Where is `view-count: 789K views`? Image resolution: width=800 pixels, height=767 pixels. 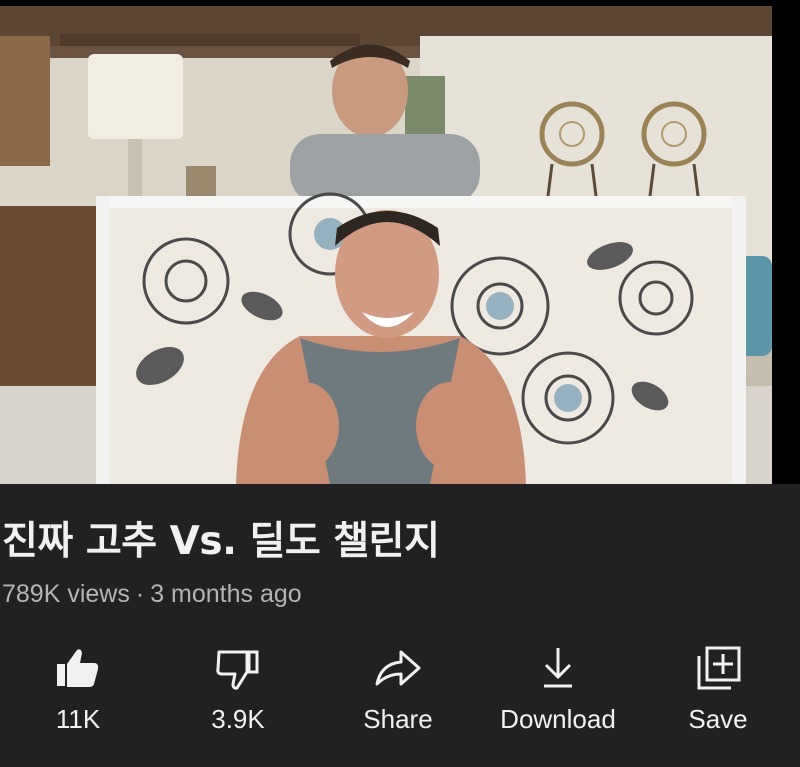
view-count: 789K views is located at coordinates (66, 594).